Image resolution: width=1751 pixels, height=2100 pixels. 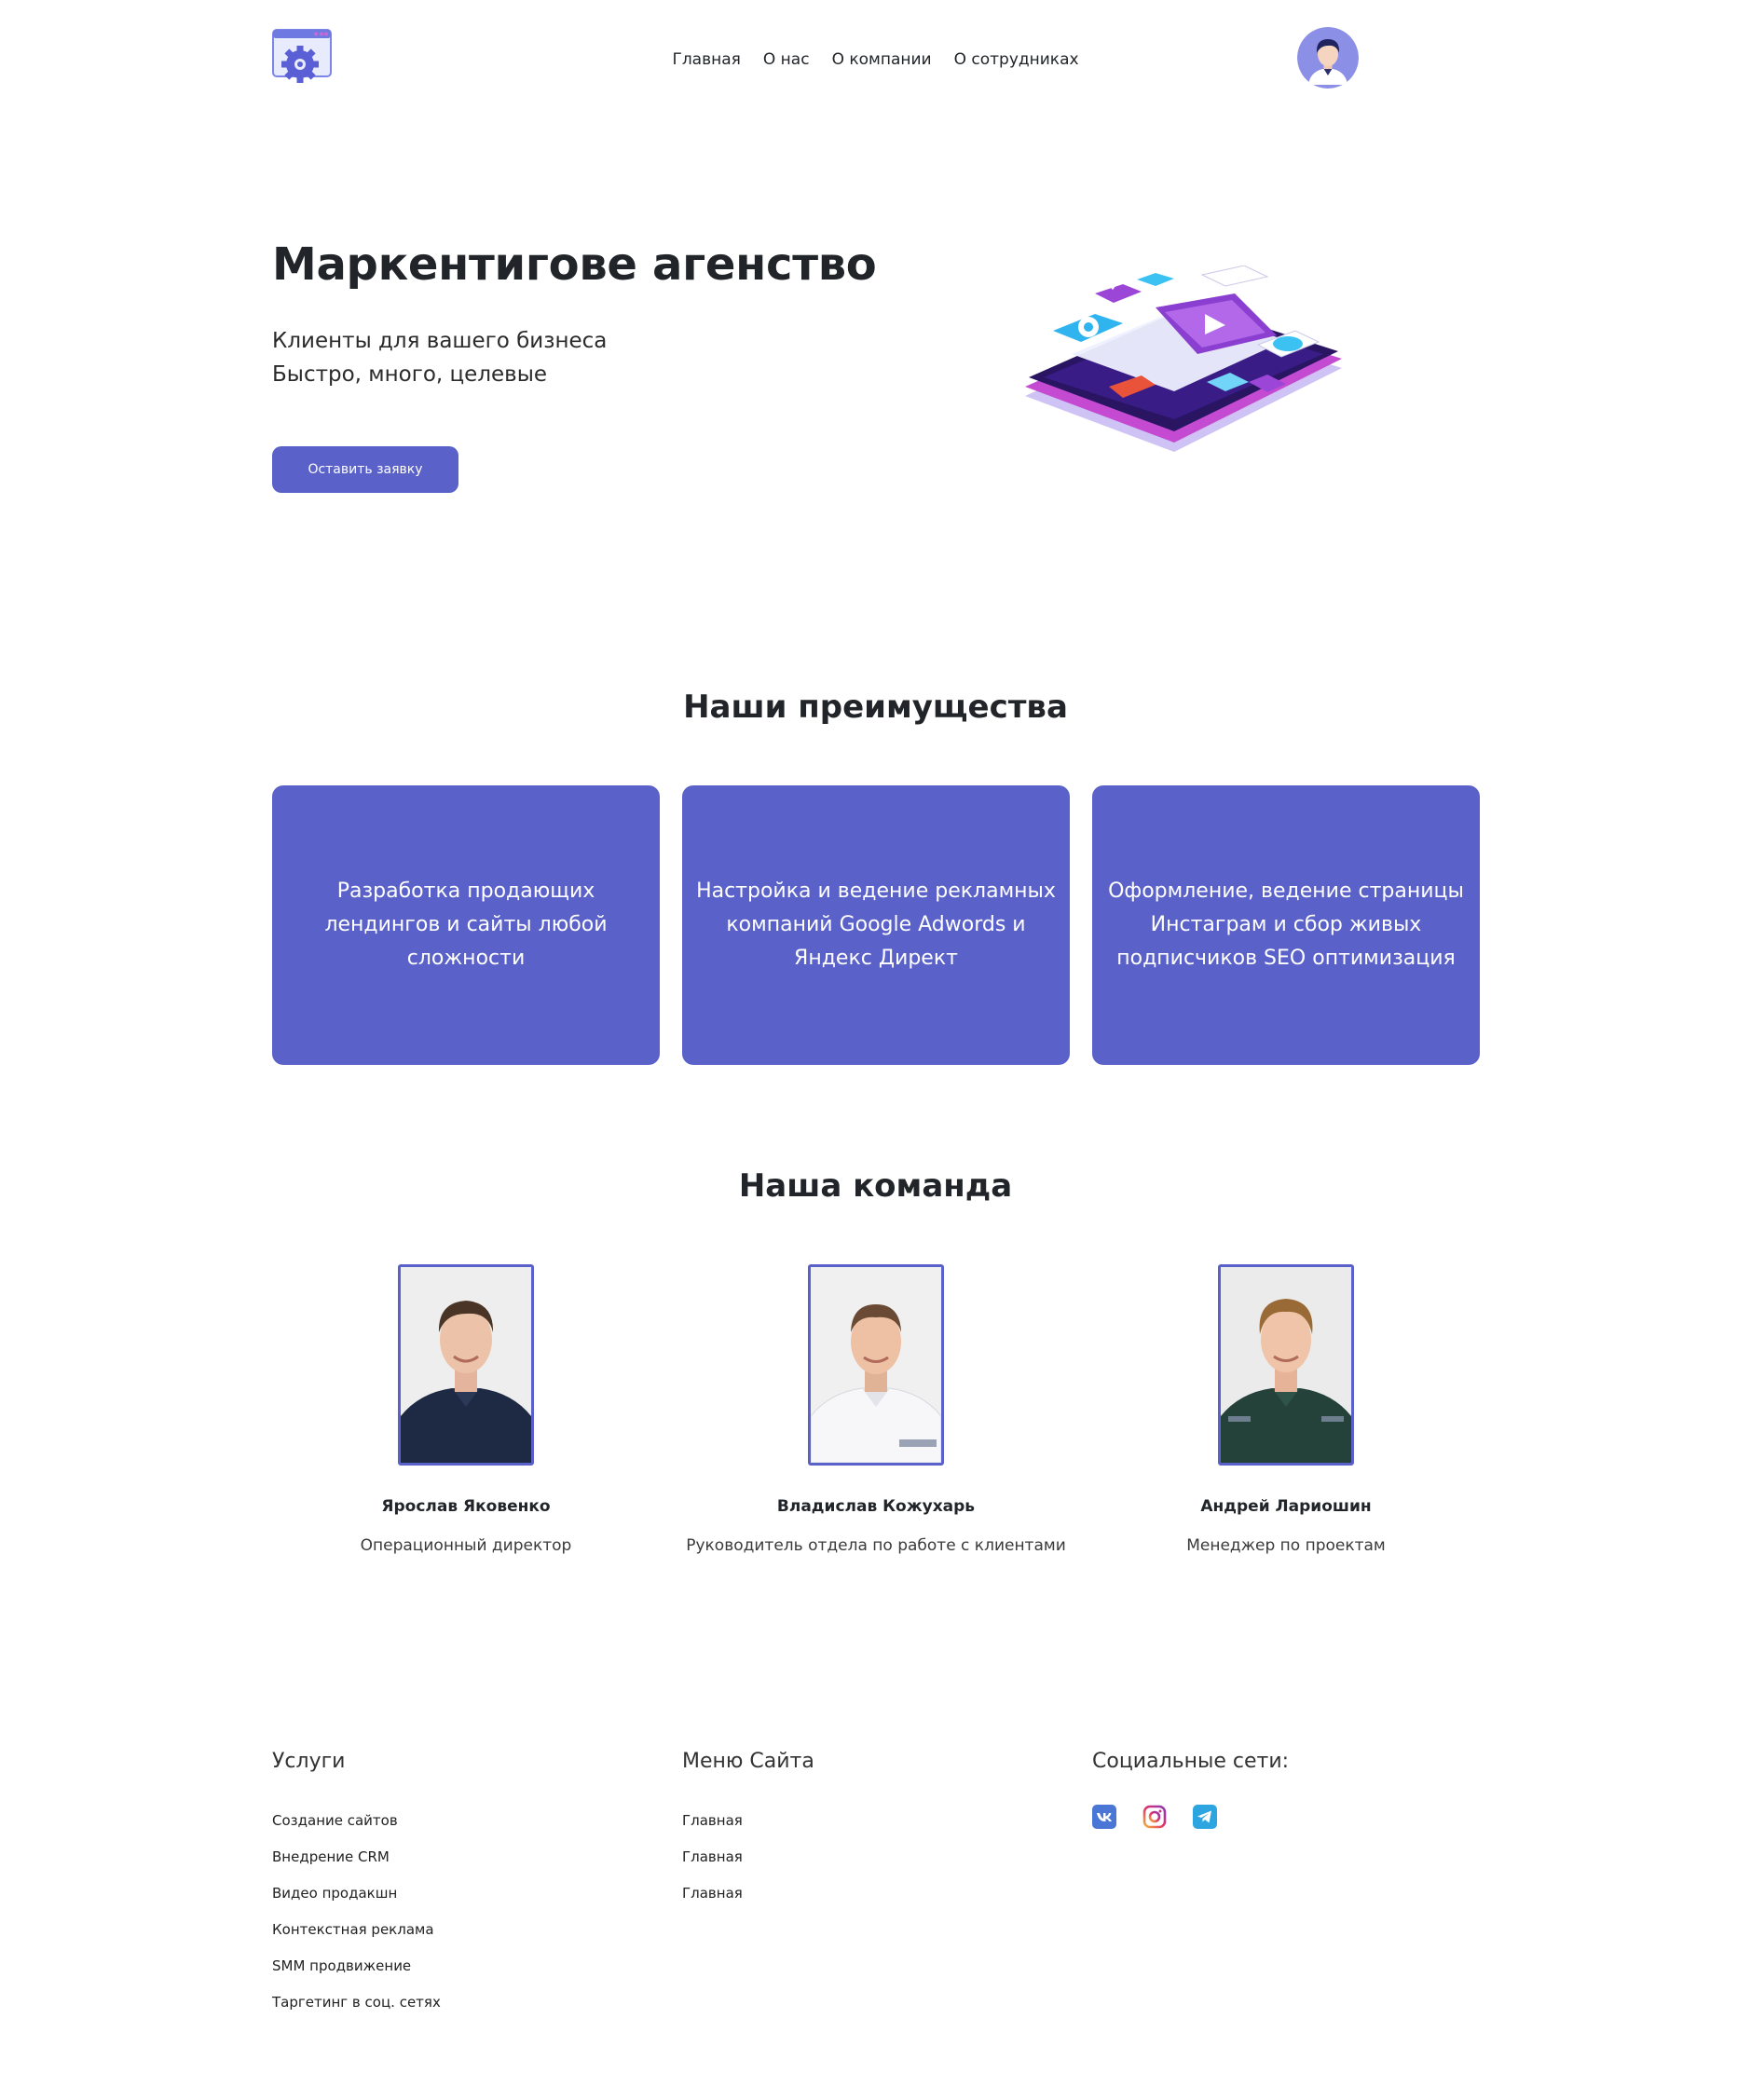 I want to click on team-member-name: Ярослав Яковенко, so click(x=466, y=1506).